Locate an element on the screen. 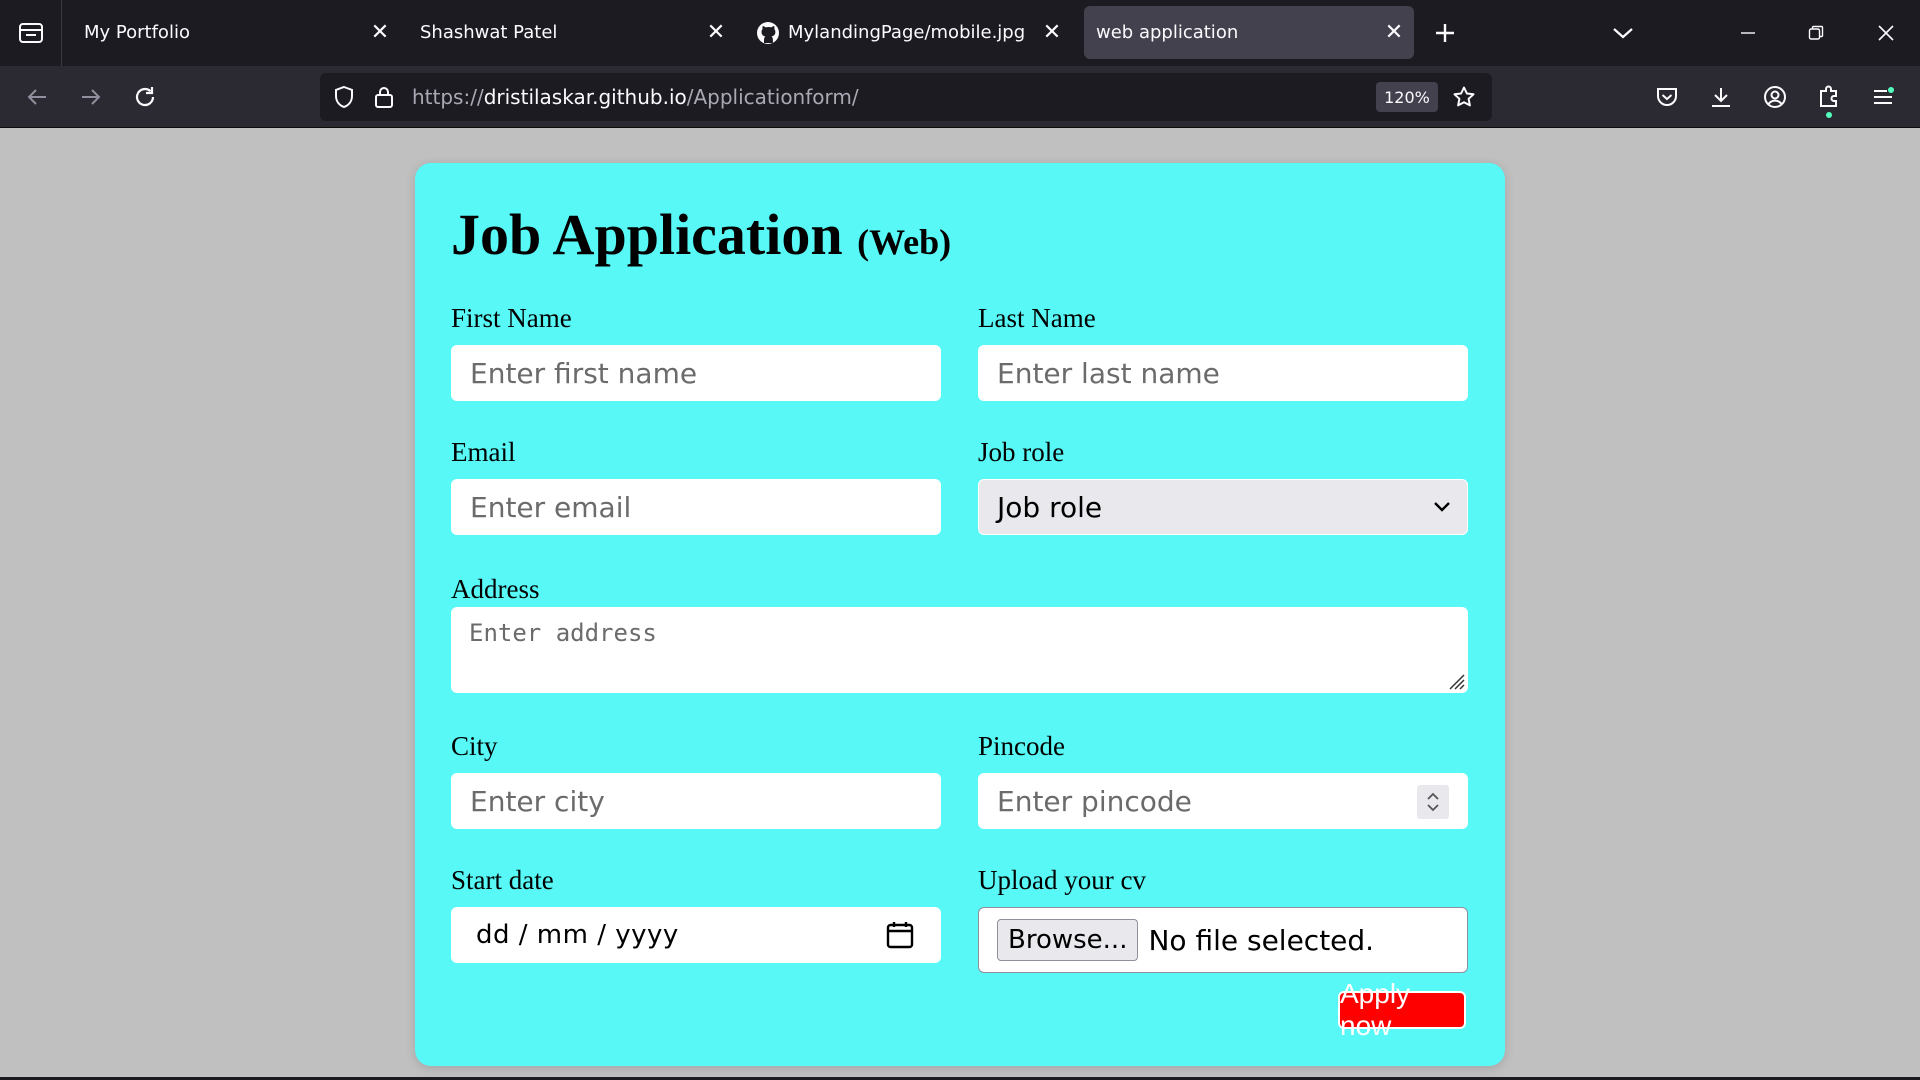 This screenshot has width=1920, height=1080. start-date-label: Start date is located at coordinates (502, 880).